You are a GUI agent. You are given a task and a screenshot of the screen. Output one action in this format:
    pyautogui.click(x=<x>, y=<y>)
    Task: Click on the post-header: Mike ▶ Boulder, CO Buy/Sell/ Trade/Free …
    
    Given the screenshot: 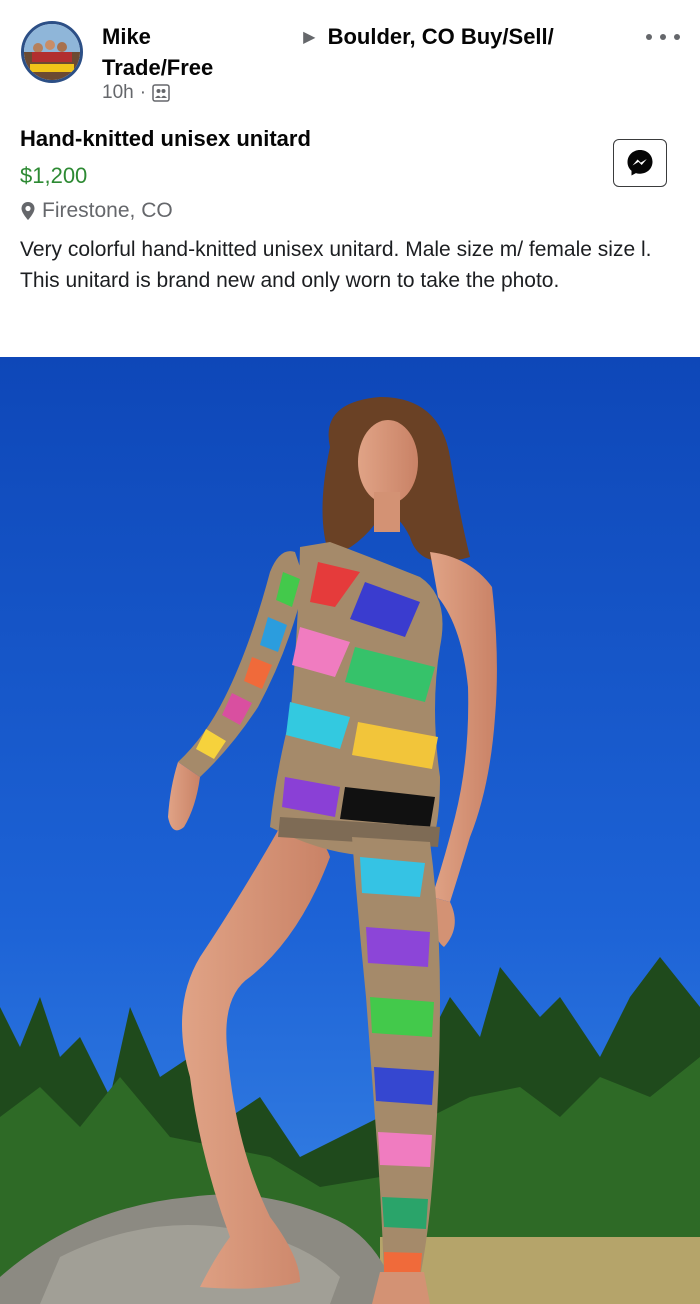 What is the action you would take?
    pyautogui.click(x=350, y=60)
    